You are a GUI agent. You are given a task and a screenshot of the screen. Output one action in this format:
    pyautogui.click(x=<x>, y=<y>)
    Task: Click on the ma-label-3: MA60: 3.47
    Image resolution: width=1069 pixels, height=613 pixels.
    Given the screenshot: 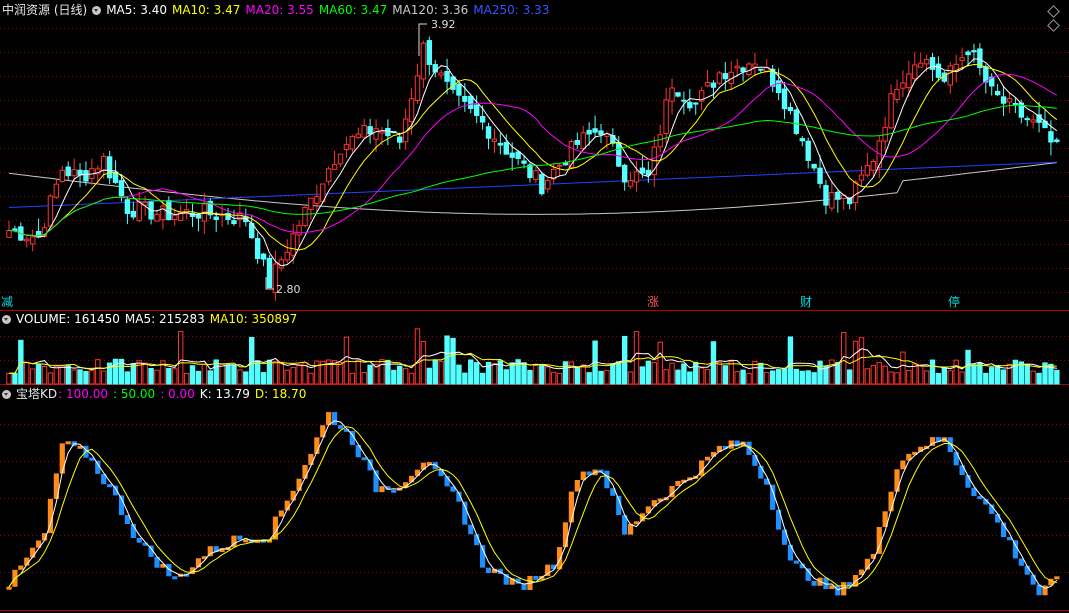 What is the action you would take?
    pyautogui.click(x=353, y=10)
    